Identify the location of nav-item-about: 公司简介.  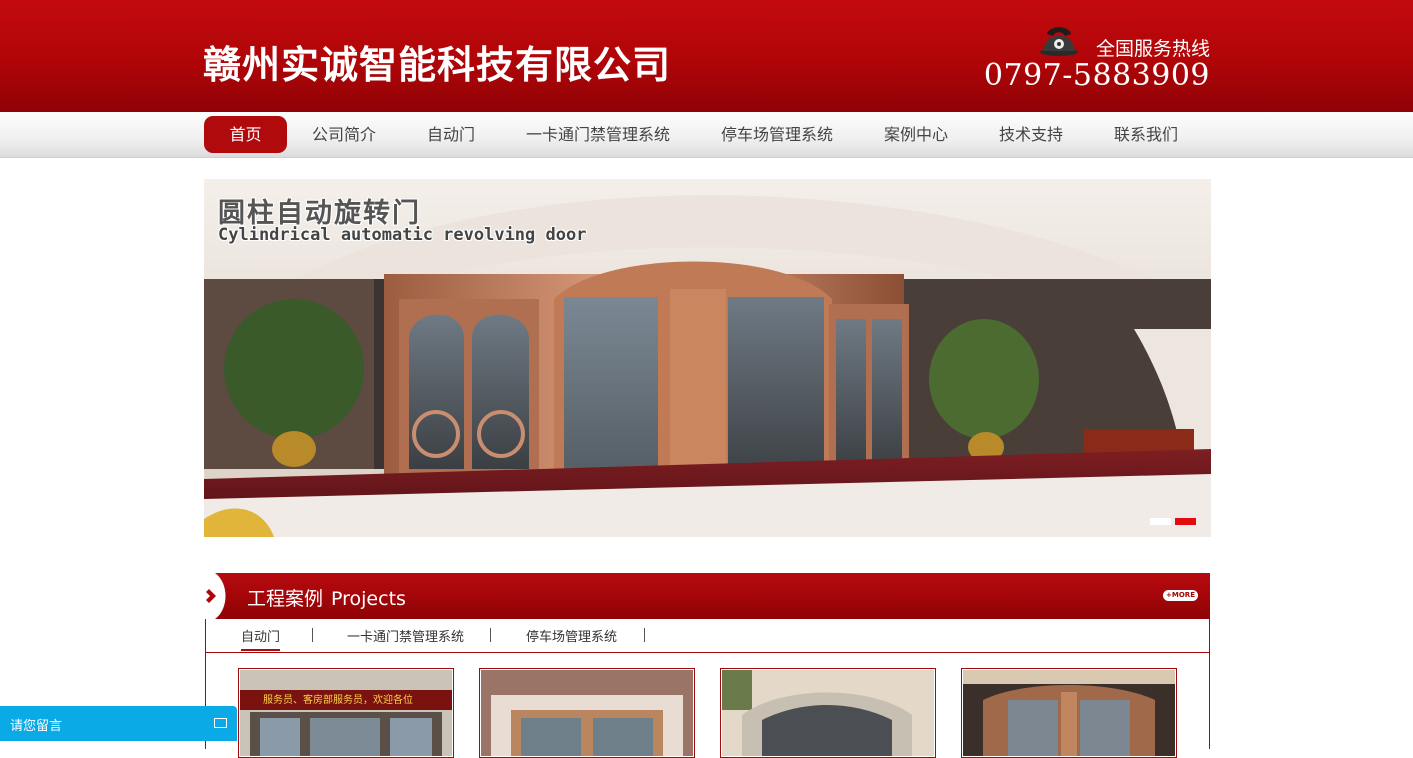
(344, 134).